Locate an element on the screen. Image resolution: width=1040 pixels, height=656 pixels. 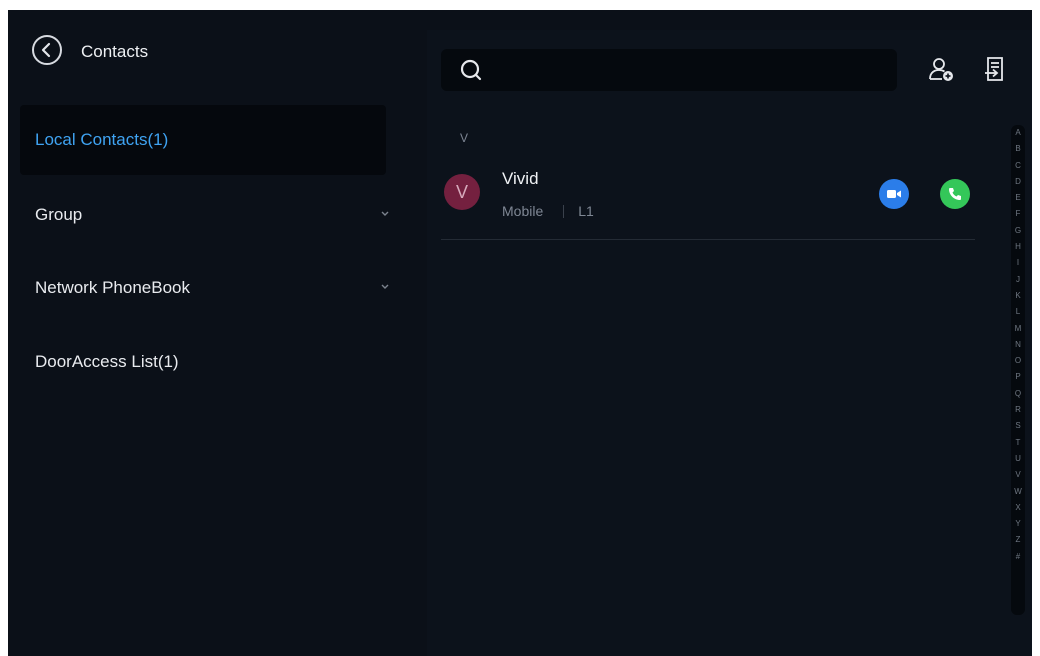
sidebar-item-dooraccess-list: DoorAccess List(1) is located at coordinates (203, 362).